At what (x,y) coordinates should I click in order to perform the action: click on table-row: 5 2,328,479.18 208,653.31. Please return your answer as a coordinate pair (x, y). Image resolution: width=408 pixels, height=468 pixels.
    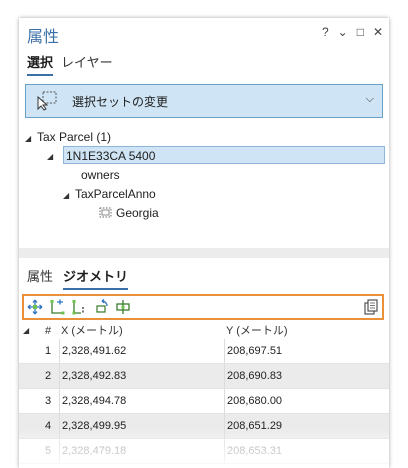
    Looking at the image, I should click on (204, 451).